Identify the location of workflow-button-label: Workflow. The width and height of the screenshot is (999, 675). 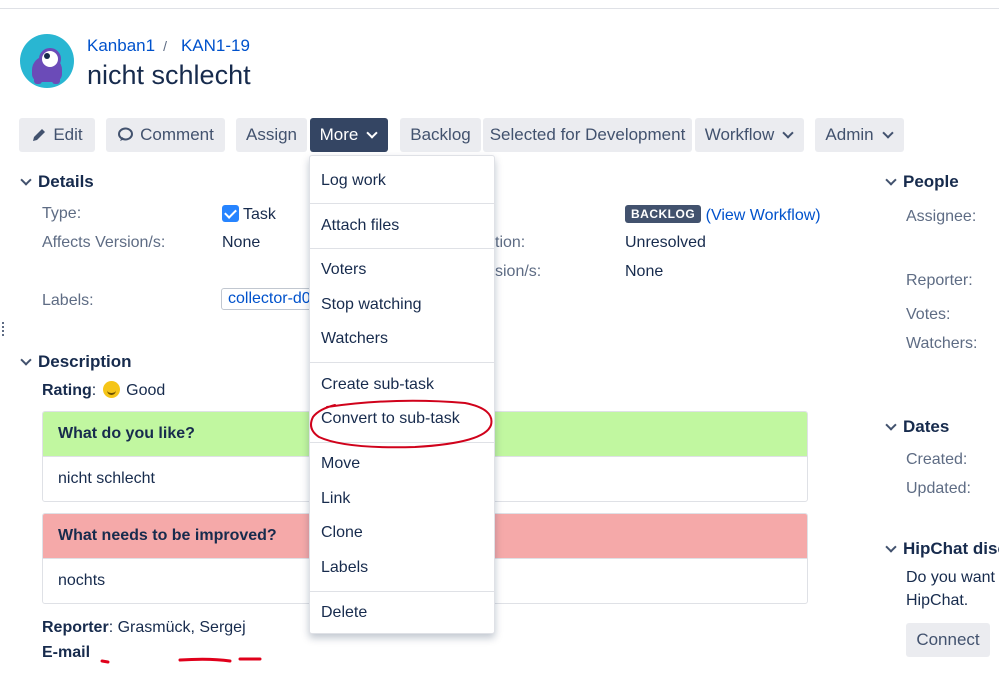
(739, 134).